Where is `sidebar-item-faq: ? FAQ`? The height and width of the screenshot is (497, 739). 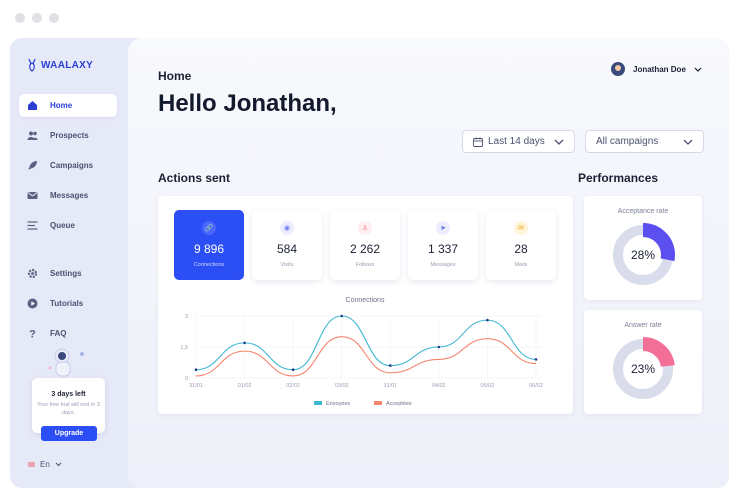 sidebar-item-faq: ? FAQ is located at coordinates (68, 333).